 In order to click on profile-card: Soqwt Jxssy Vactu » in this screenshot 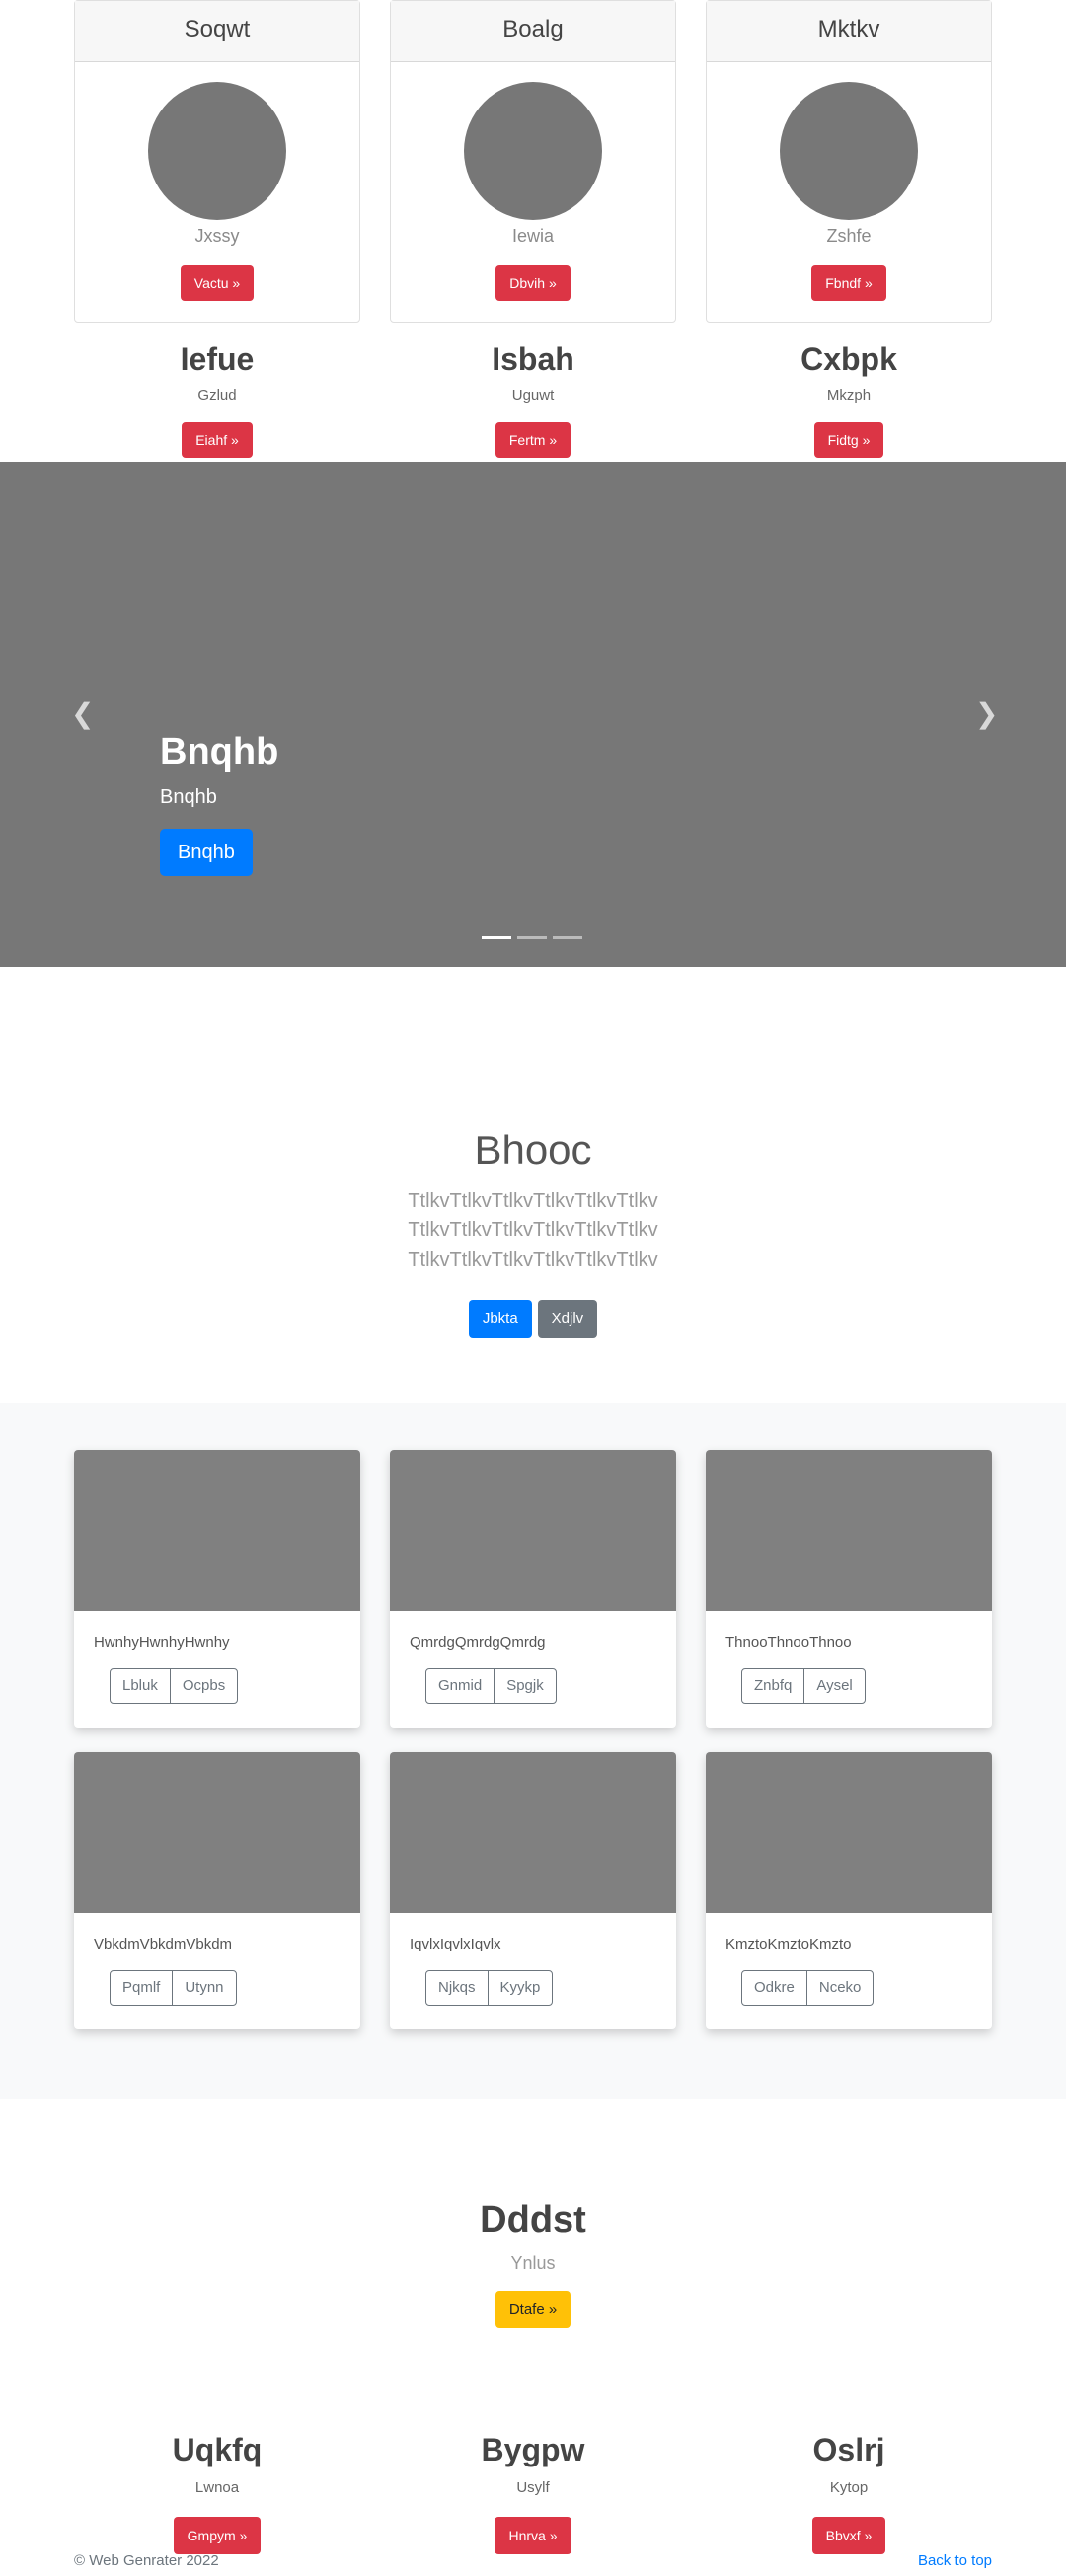, I will do `click(217, 161)`.